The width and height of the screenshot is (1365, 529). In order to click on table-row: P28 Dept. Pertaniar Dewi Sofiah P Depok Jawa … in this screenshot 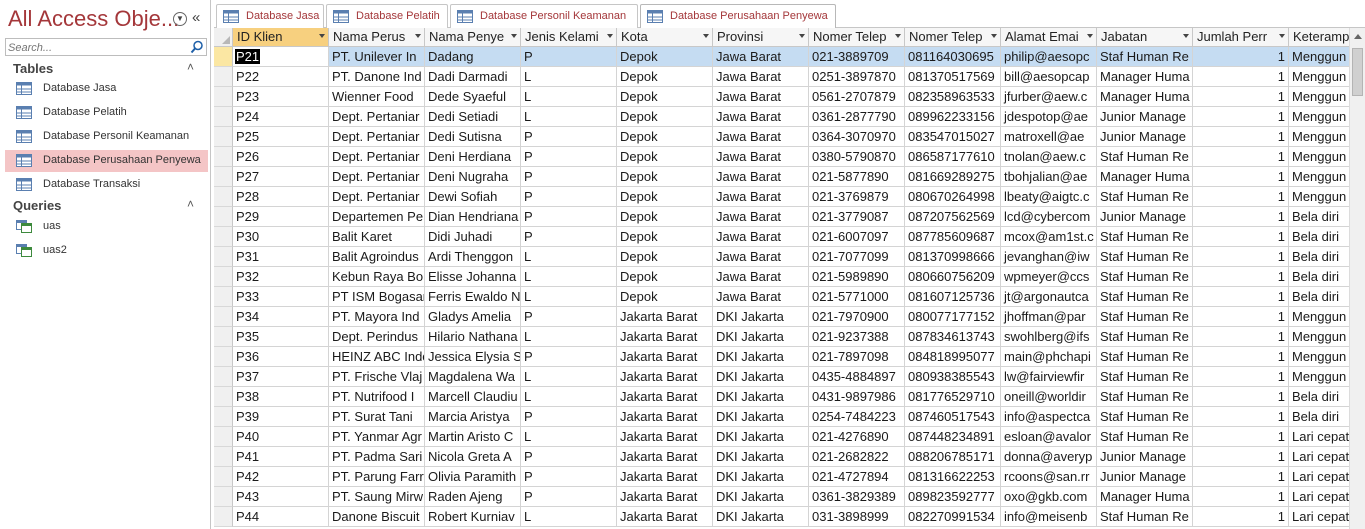, I will do `click(789, 197)`.